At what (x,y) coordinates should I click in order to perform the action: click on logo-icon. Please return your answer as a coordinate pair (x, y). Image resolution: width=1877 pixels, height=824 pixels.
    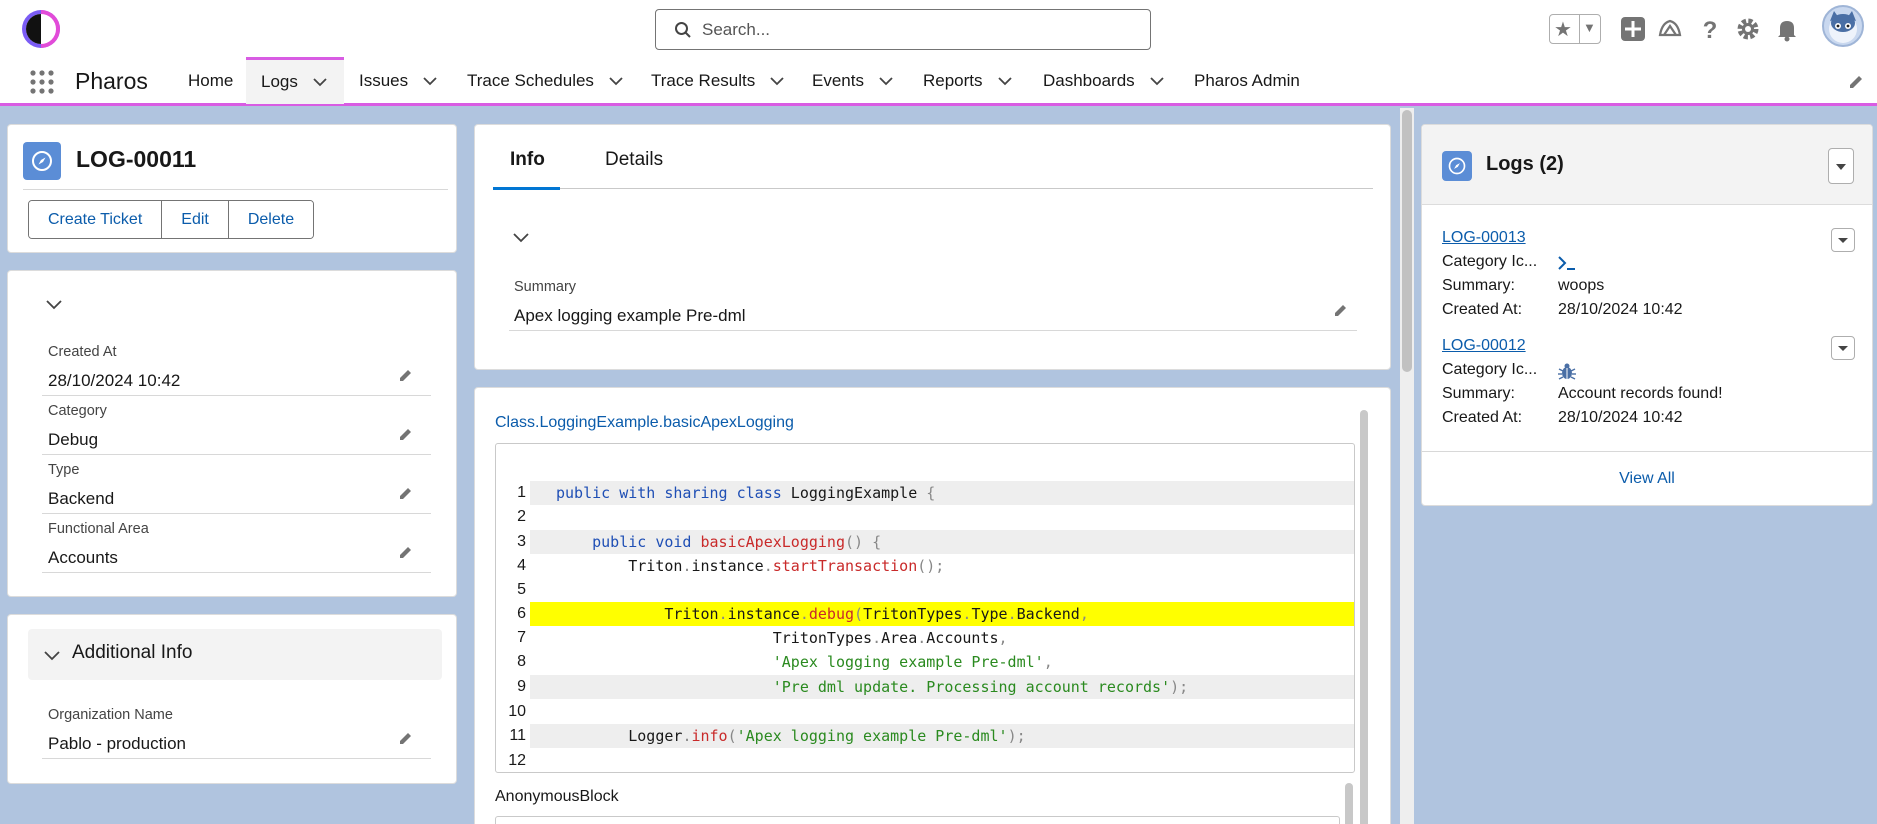
    Looking at the image, I should click on (41, 29).